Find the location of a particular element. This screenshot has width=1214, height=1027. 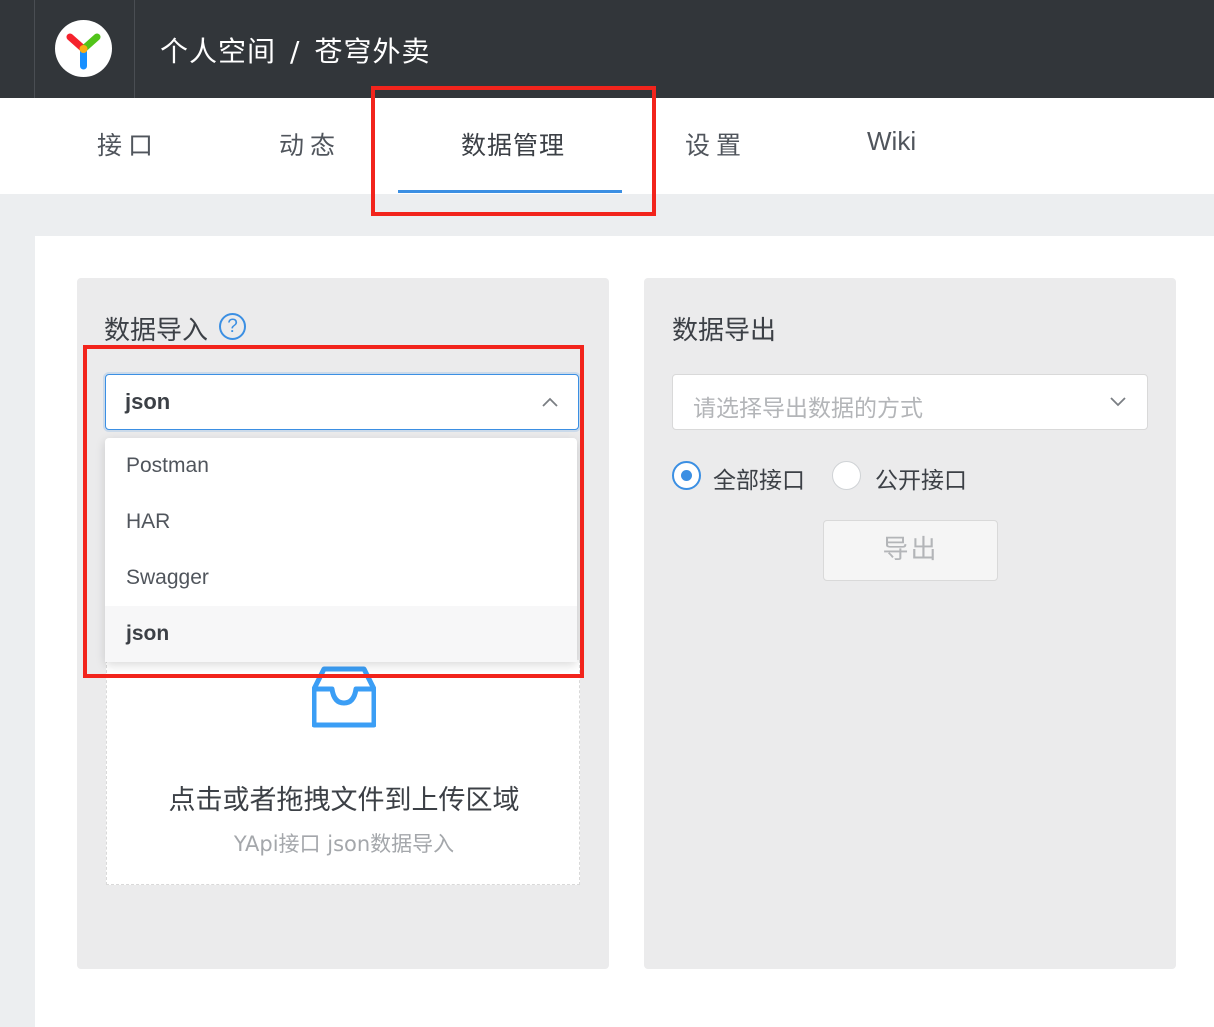

annotation-highlight-tab is located at coordinates (513, 151).